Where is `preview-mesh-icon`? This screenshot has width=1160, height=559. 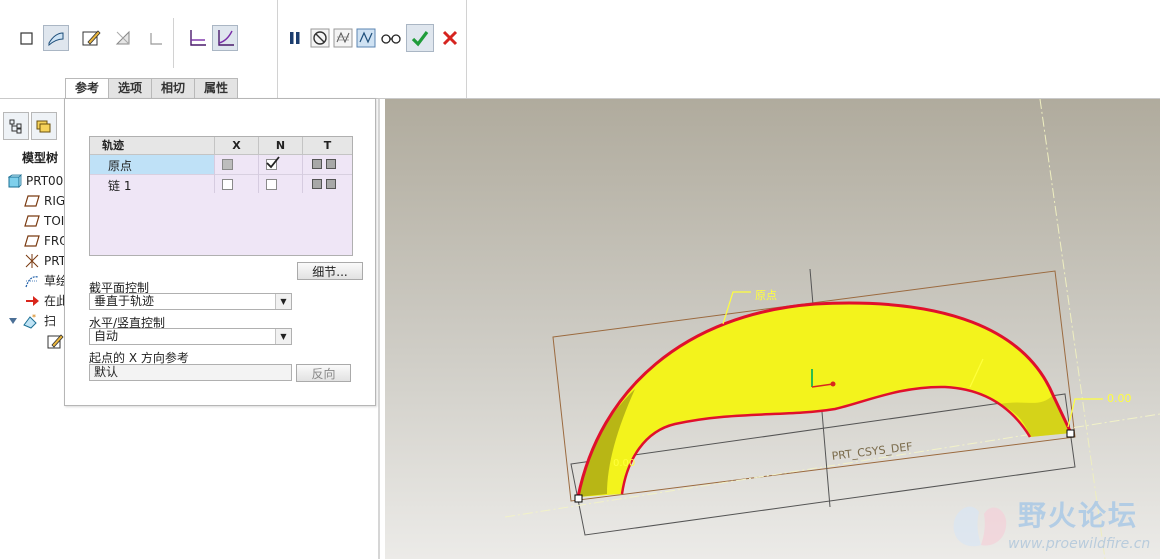 preview-mesh-icon is located at coordinates (343, 38).